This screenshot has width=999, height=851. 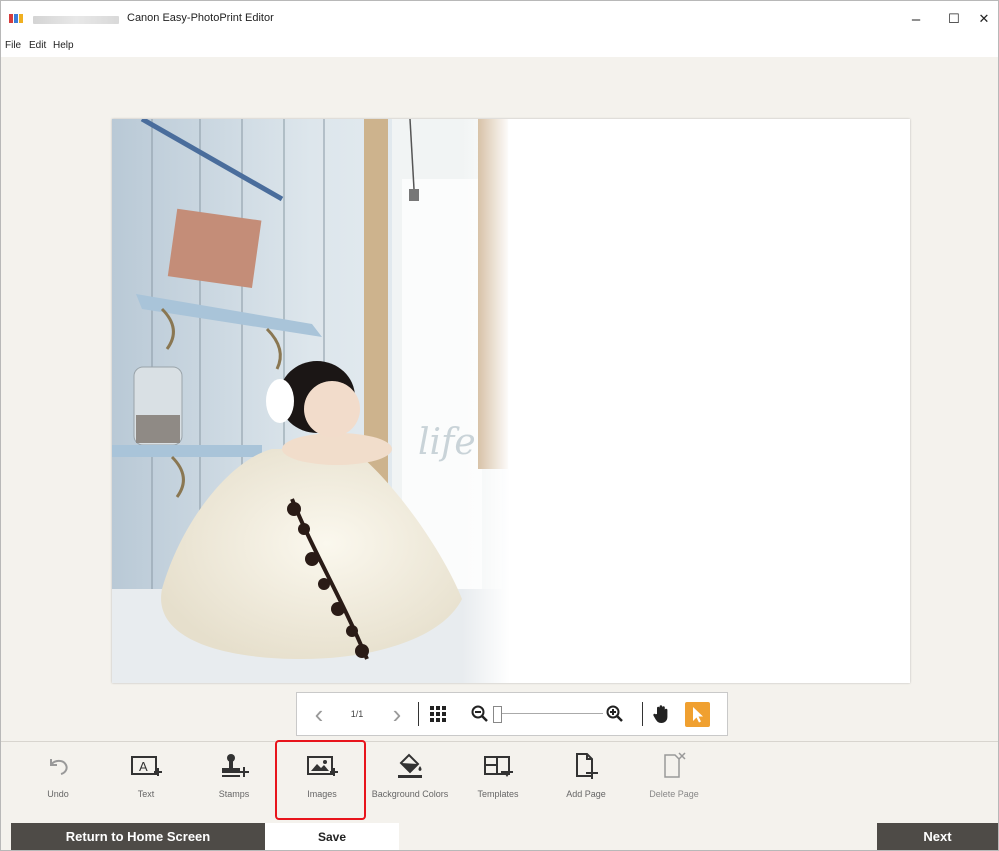 What do you see at coordinates (982, 19) in the screenshot?
I see `close-button: ✕` at bounding box center [982, 19].